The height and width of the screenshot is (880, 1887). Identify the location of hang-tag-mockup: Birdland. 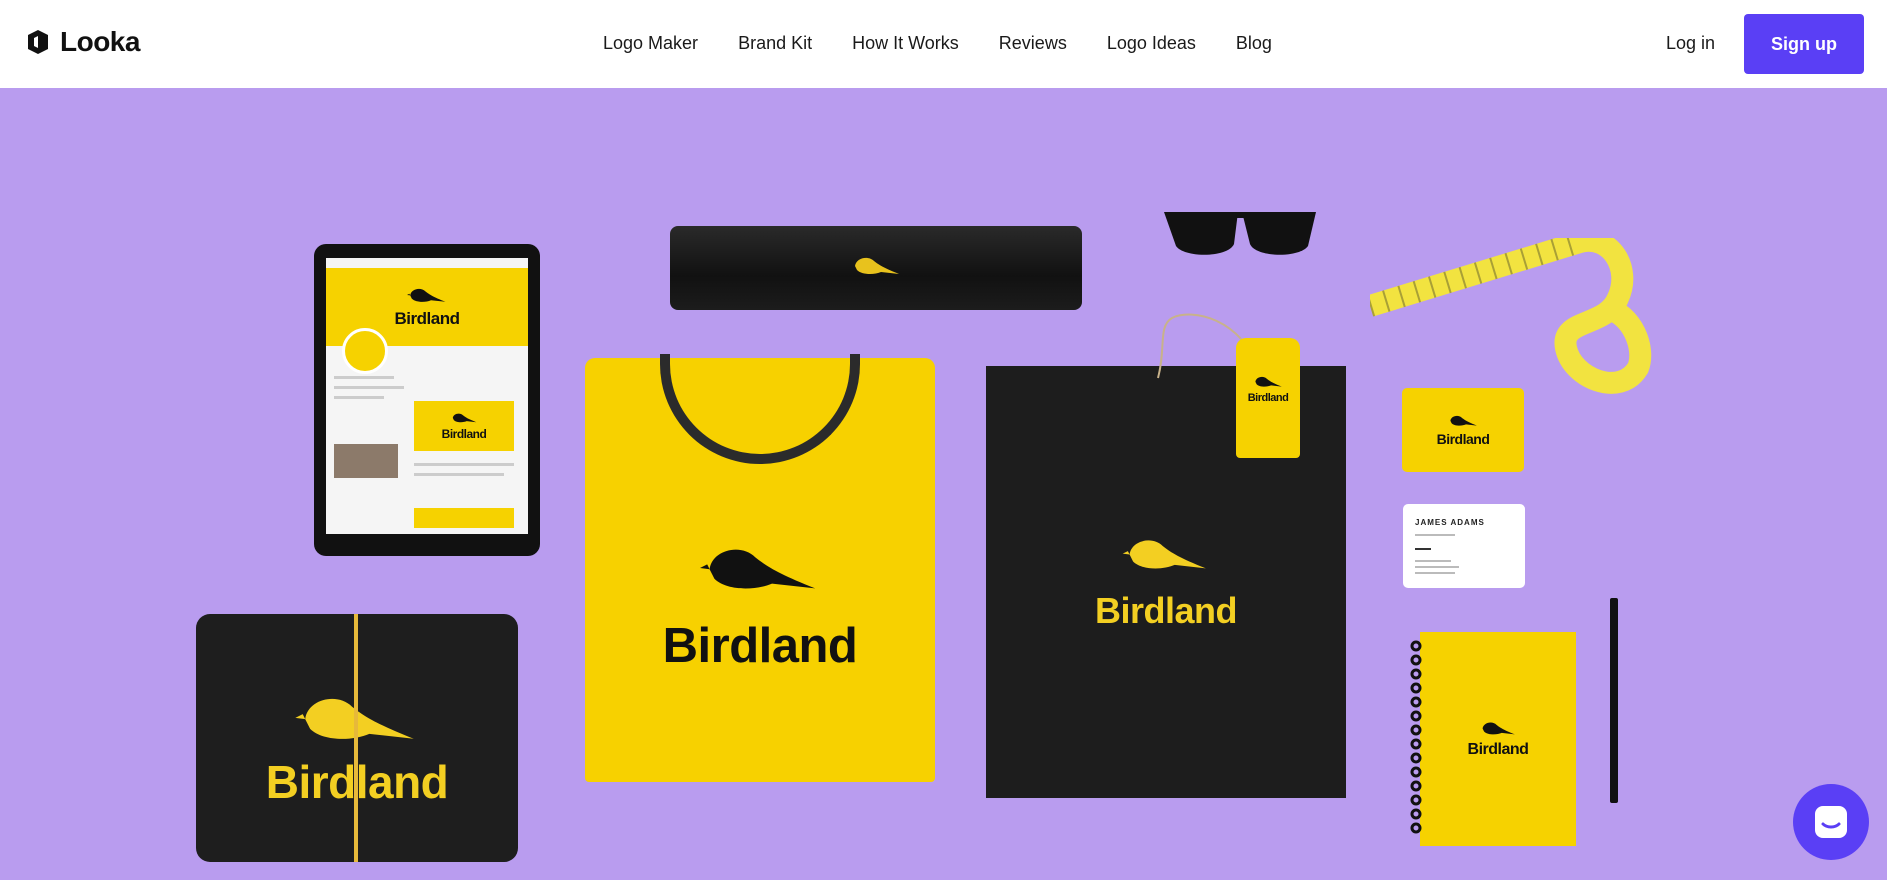
(1268, 398).